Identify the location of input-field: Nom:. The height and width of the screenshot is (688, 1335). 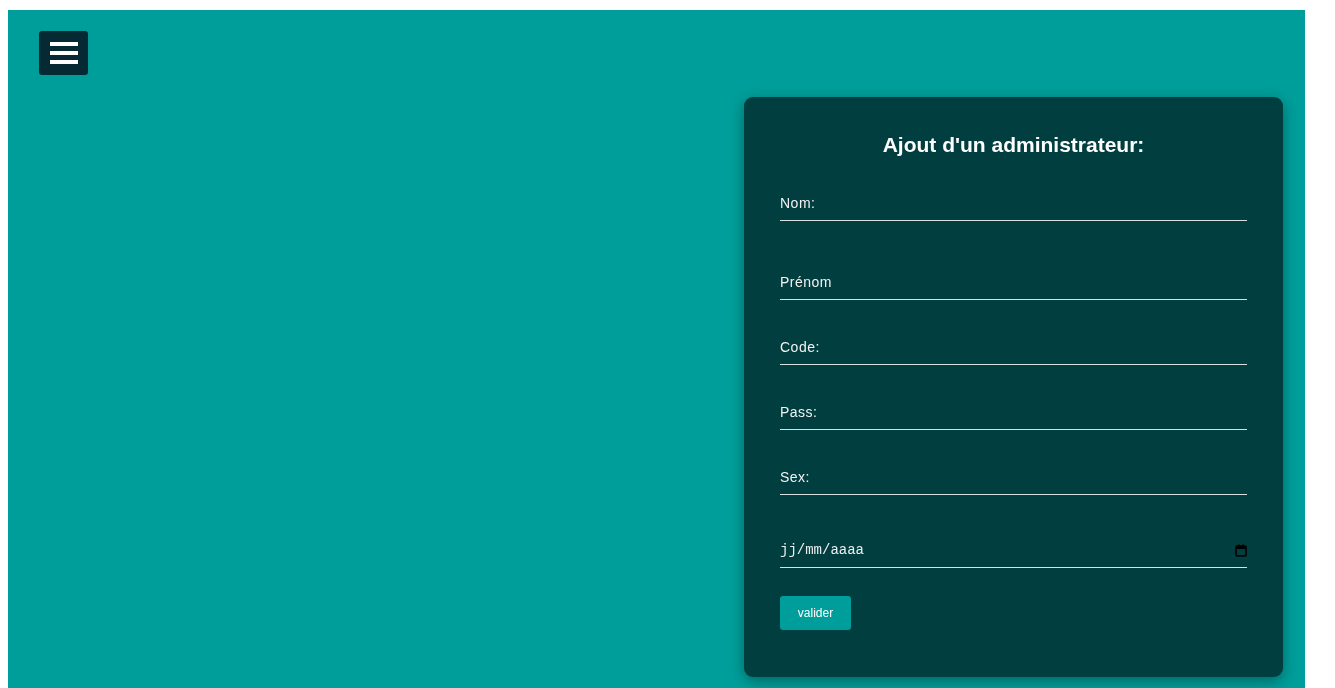
(1013, 208).